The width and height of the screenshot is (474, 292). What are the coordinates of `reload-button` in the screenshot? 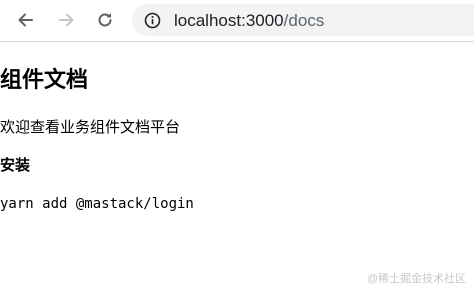 It's located at (105, 20).